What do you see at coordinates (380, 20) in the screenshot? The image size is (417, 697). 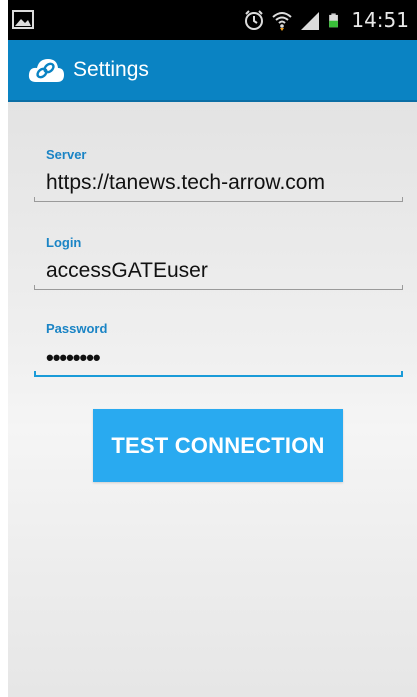 I see `status-time: 14:51` at bounding box center [380, 20].